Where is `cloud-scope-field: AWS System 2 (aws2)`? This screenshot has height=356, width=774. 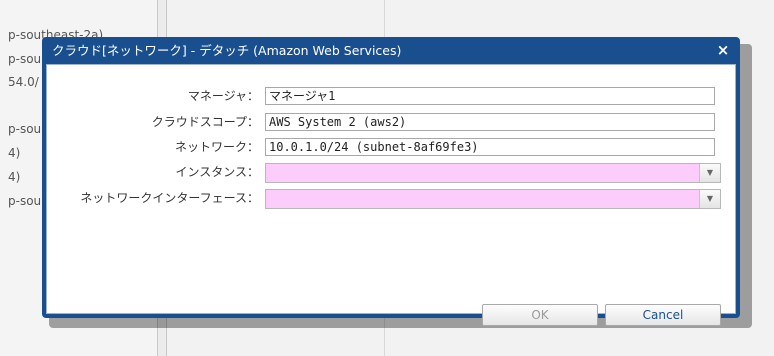 cloud-scope-field: AWS System 2 (aws2) is located at coordinates (490, 122).